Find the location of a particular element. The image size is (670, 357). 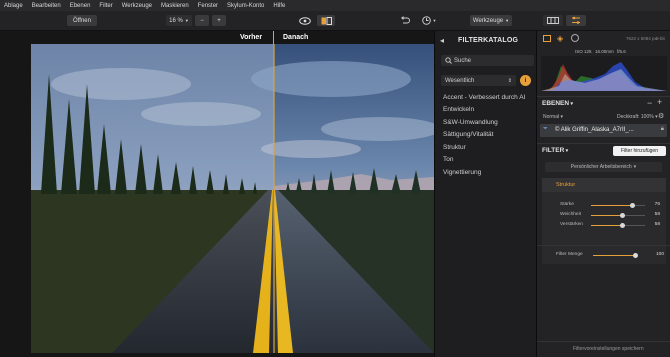

adjustments-button is located at coordinates (576, 20).